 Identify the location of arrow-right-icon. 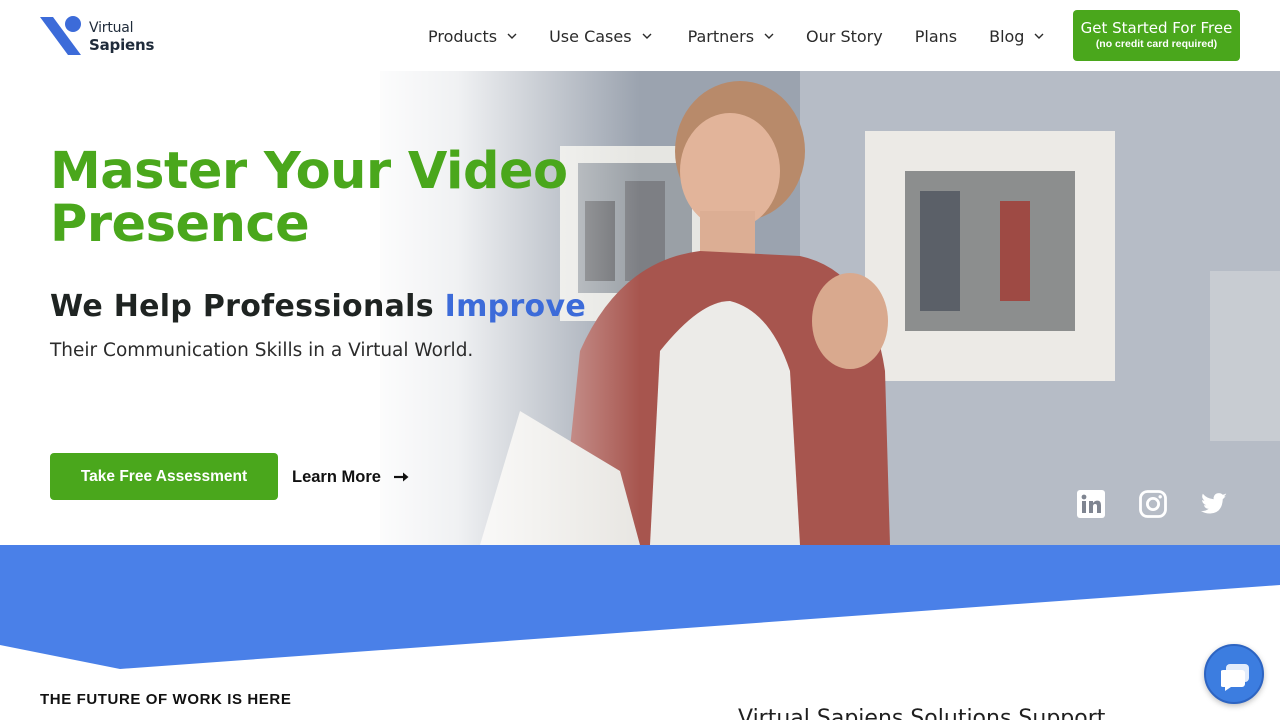
(401, 477).